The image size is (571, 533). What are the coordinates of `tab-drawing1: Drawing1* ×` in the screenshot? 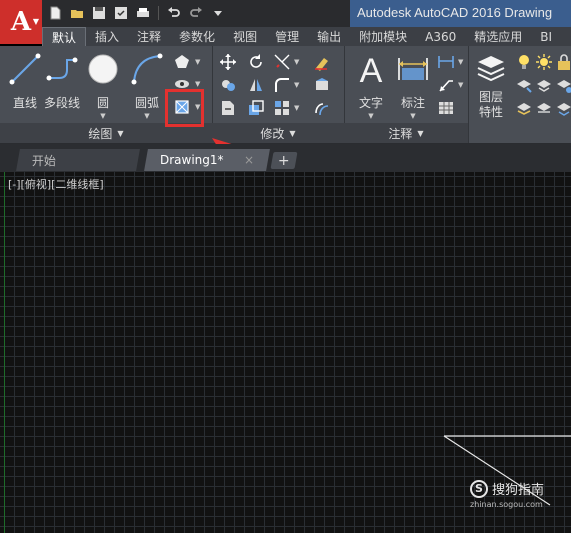 It's located at (207, 160).